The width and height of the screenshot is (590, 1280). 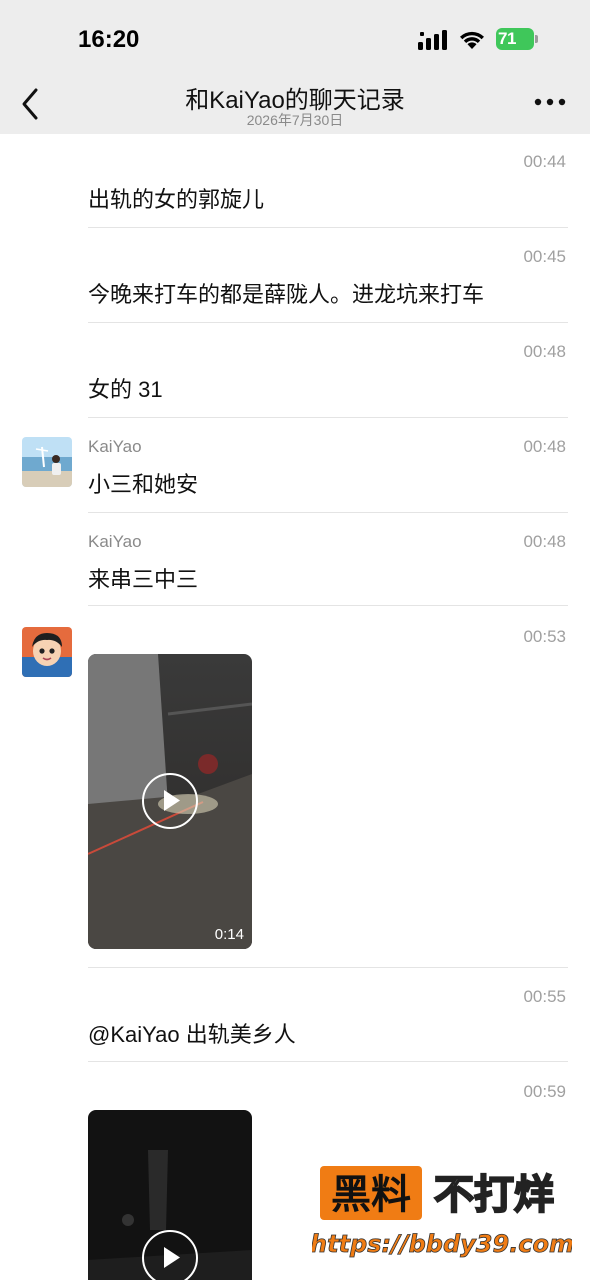 What do you see at coordinates (432, 40) in the screenshot?
I see `cellular-signal-icon` at bounding box center [432, 40].